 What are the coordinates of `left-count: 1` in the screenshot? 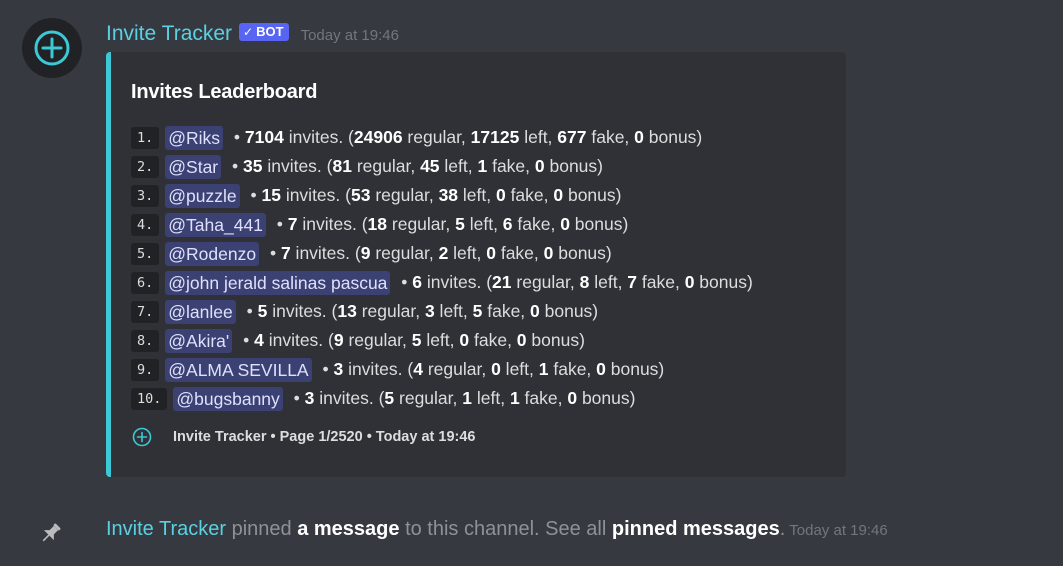 It's located at (467, 398).